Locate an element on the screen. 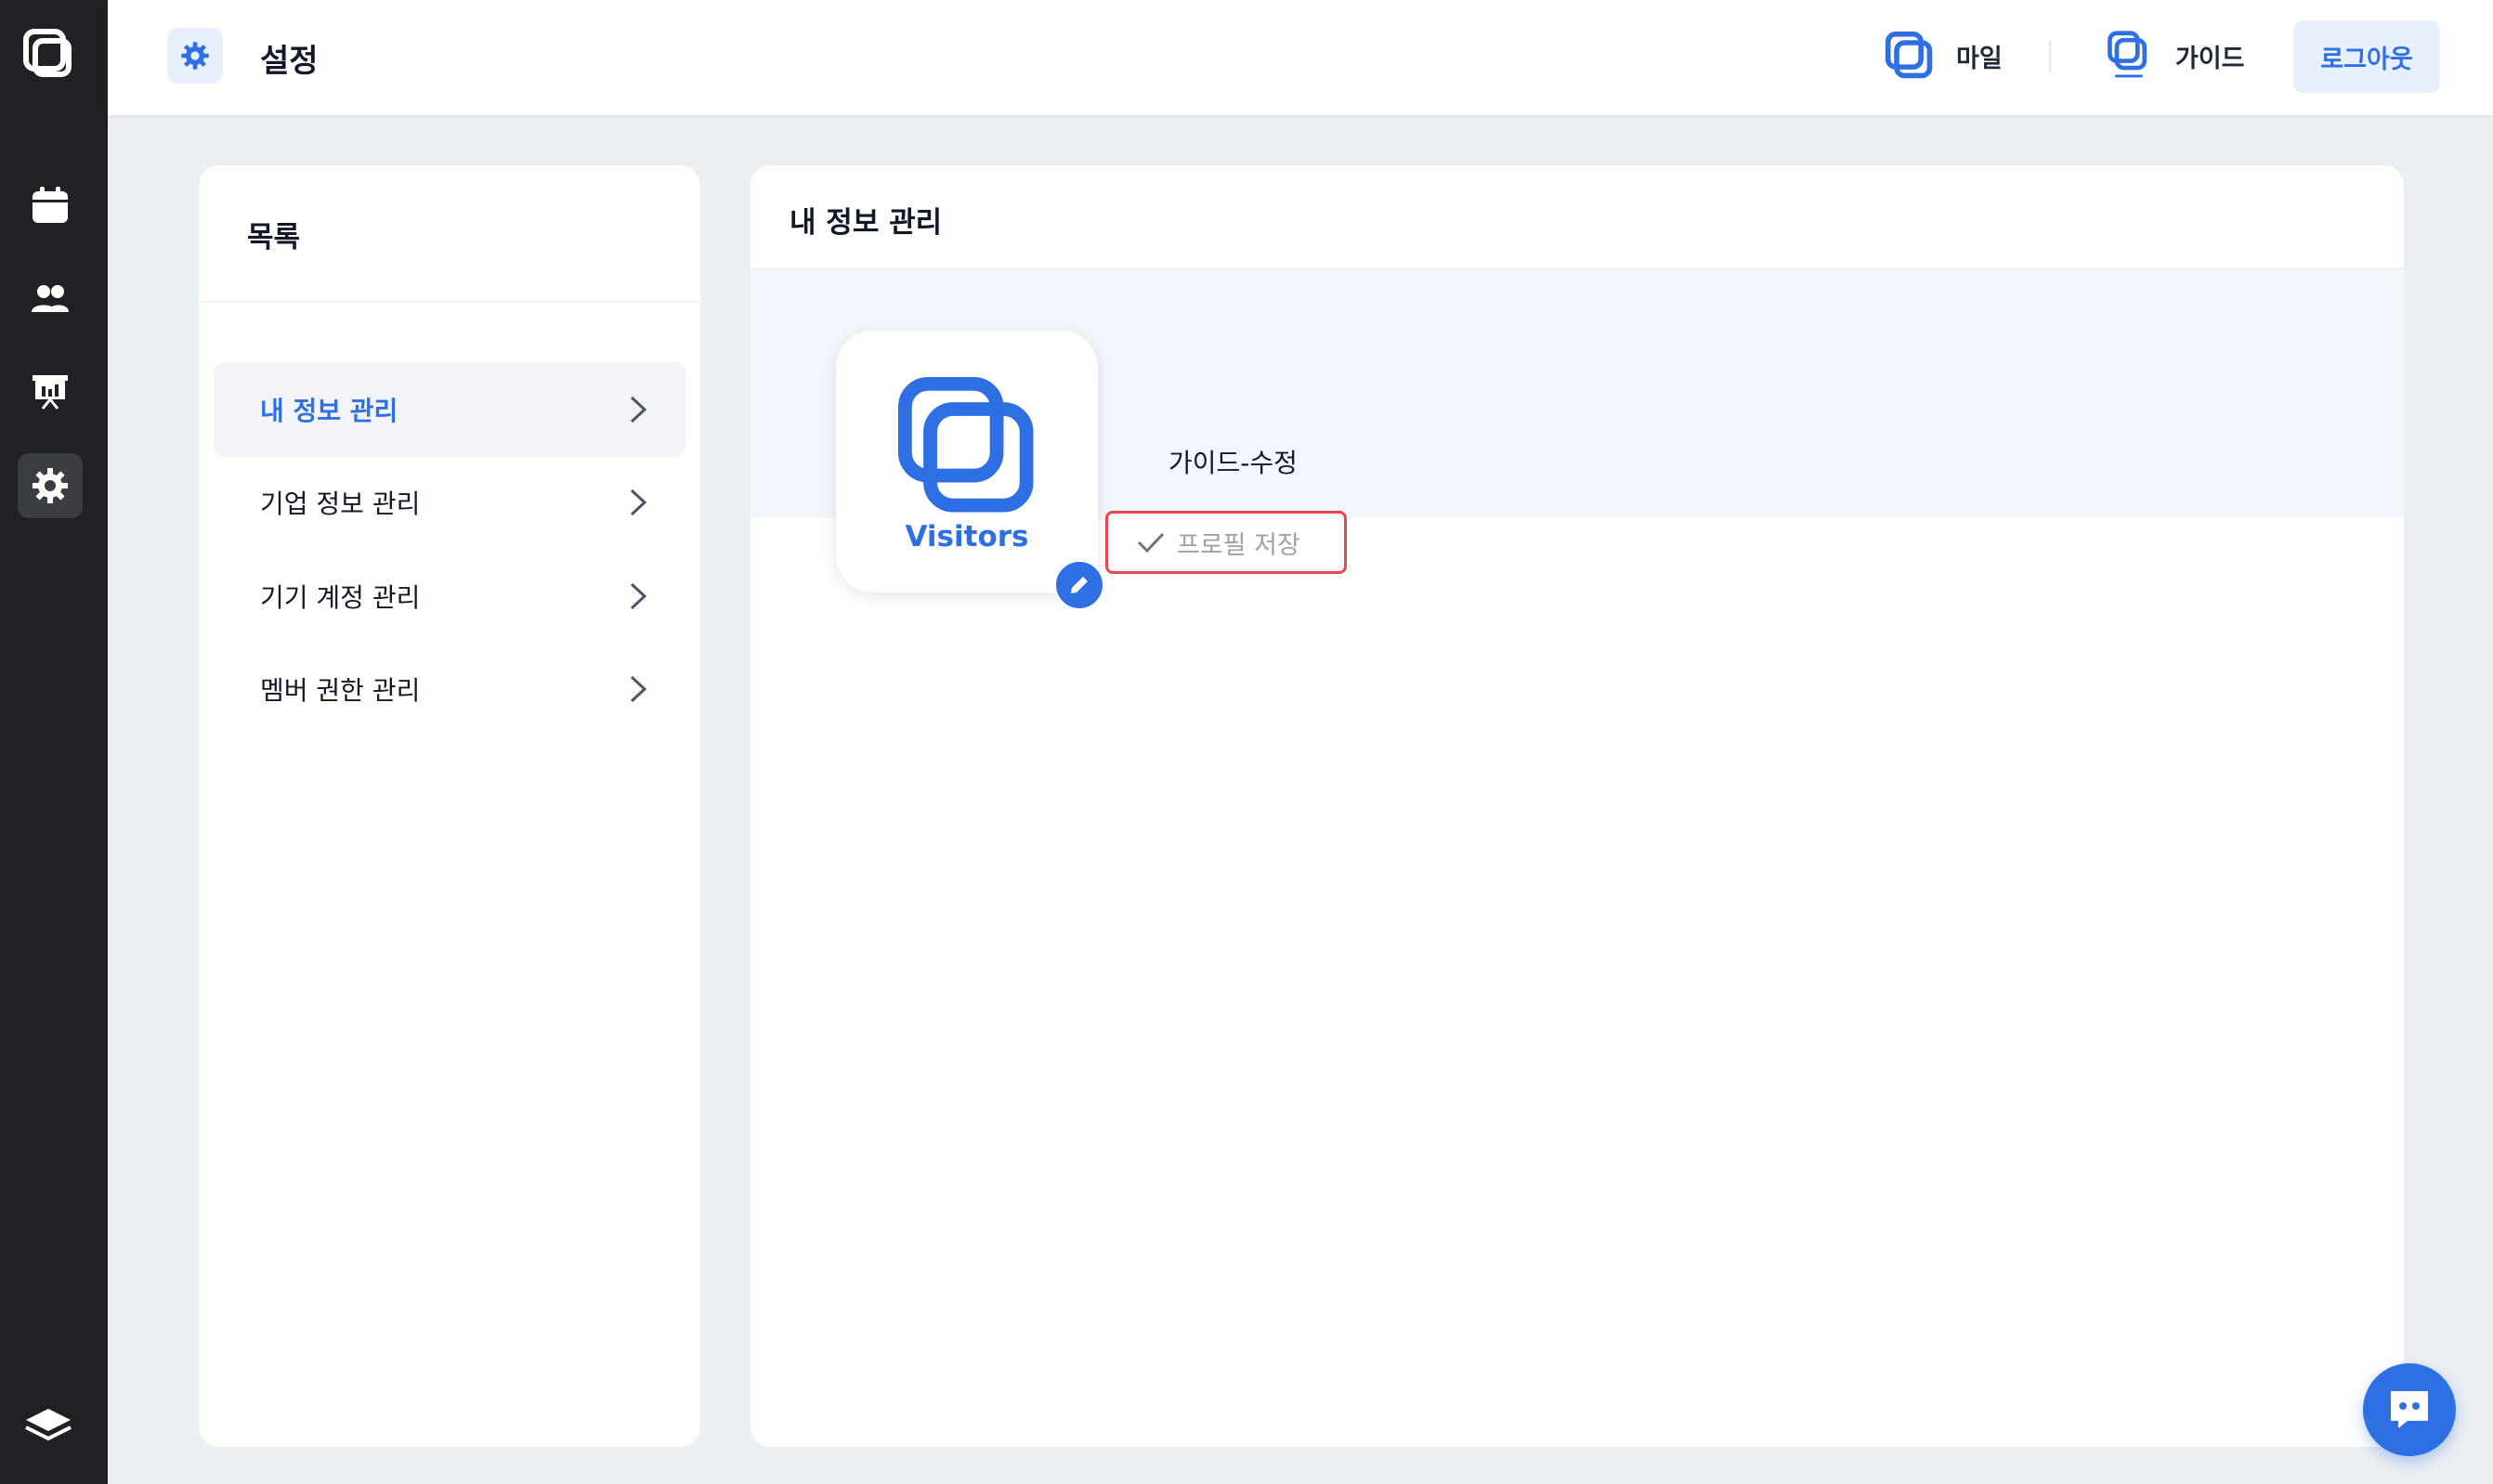 This screenshot has width=2493, height=1484. menu-item-my-info: 내 정보 관리 is located at coordinates (449, 409).